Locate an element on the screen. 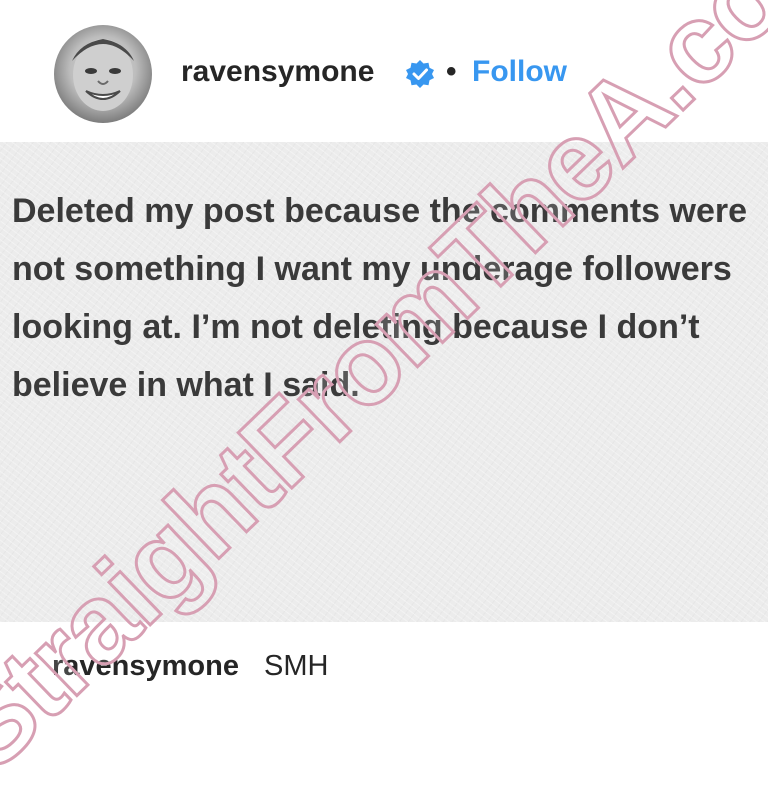 The width and height of the screenshot is (768, 795). follow-button: Follow is located at coordinates (519, 72).